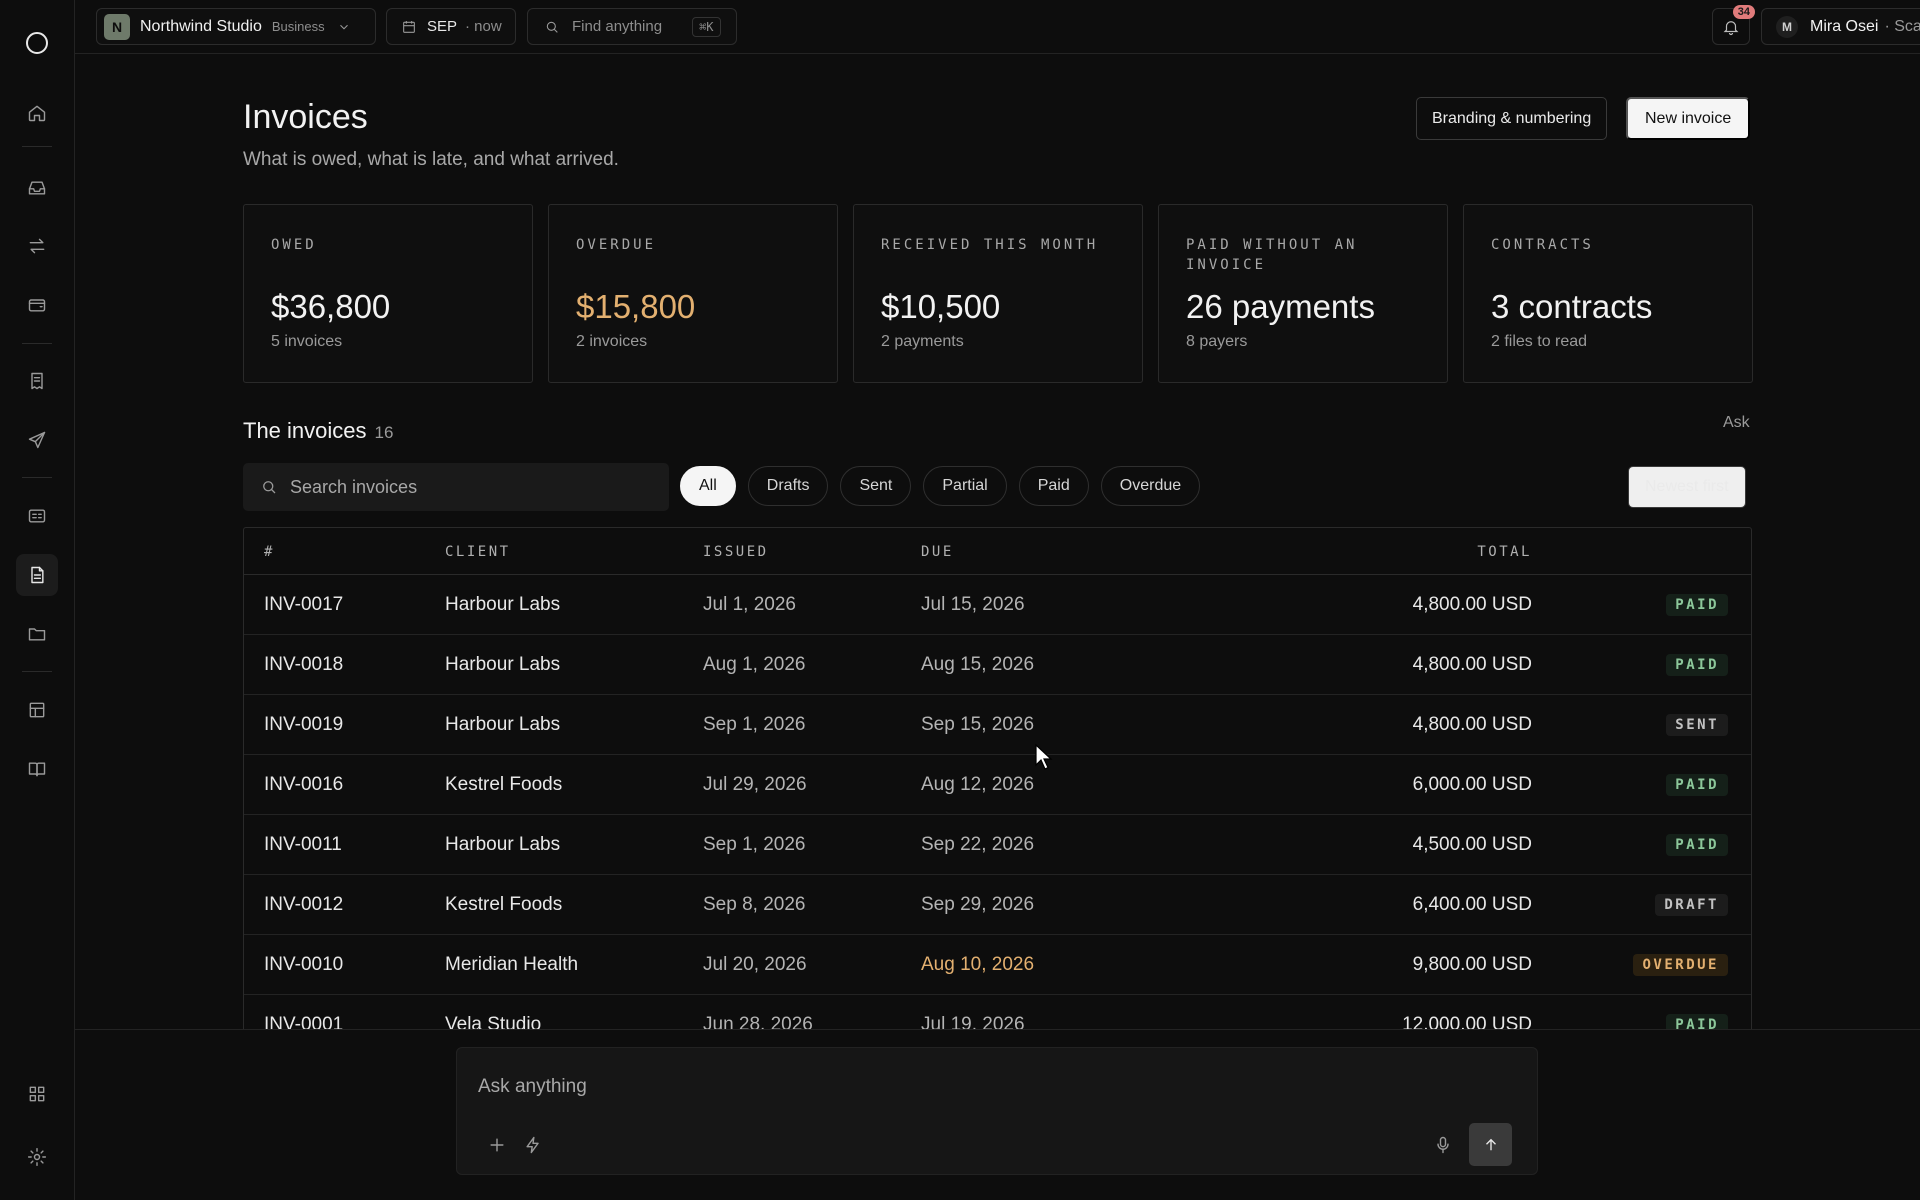  What do you see at coordinates (1217, 341) in the screenshot?
I see `stat-sub: 8 payers` at bounding box center [1217, 341].